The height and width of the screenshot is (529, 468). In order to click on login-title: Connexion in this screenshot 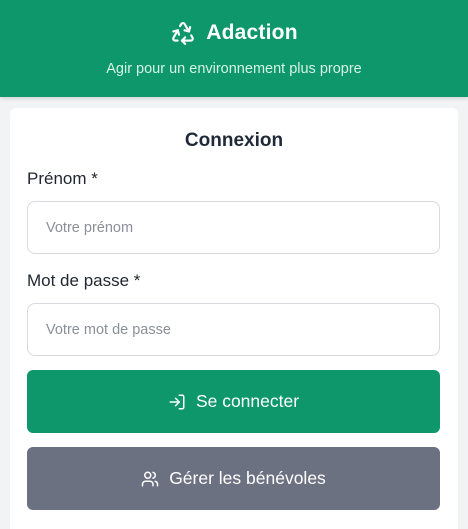, I will do `click(234, 140)`.